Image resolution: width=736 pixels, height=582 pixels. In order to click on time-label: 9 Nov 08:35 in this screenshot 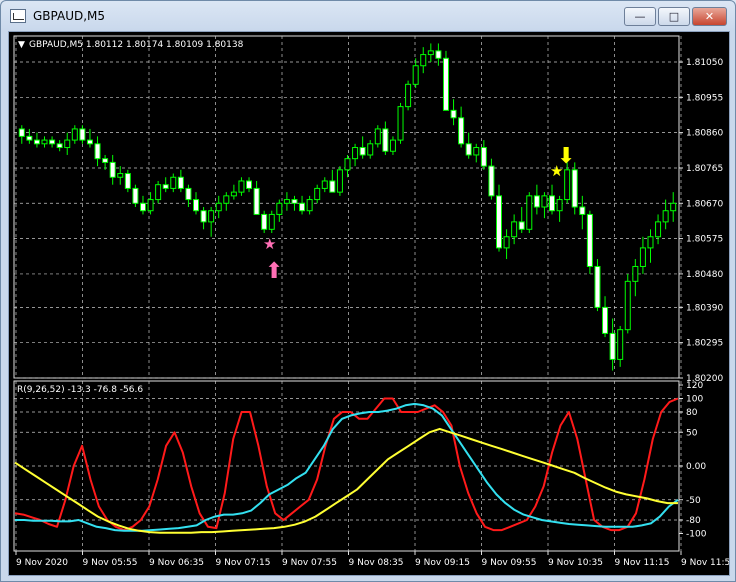, I will do `click(376, 563)`.